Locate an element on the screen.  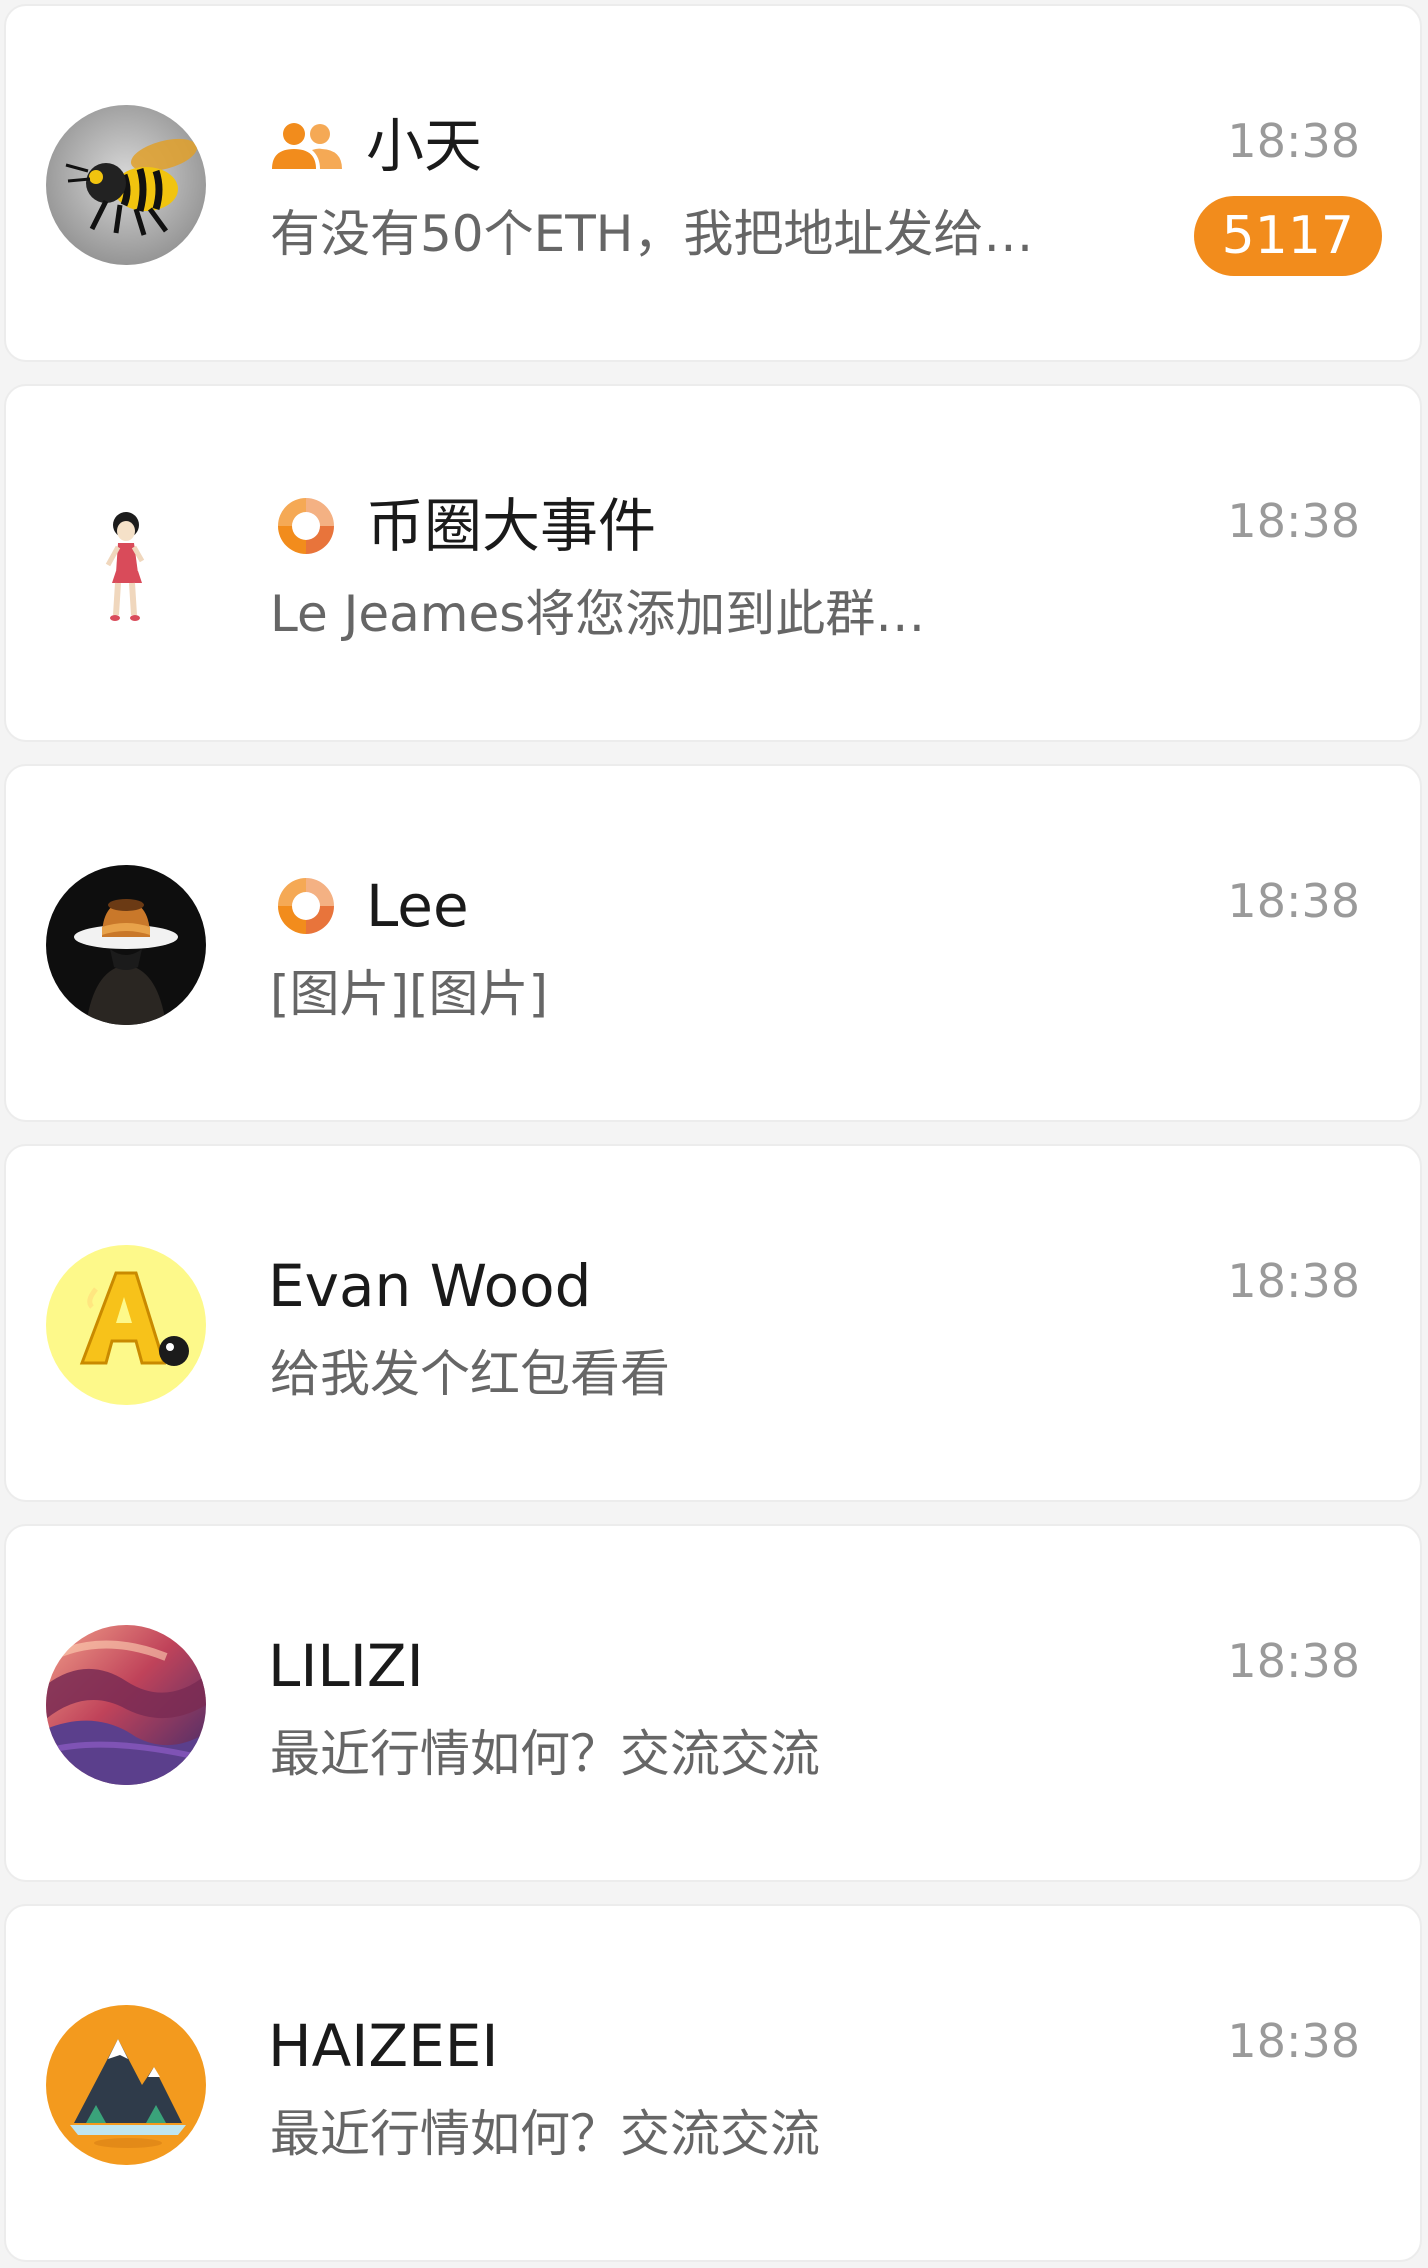
chat-name: 小天 is located at coordinates (424, 146).